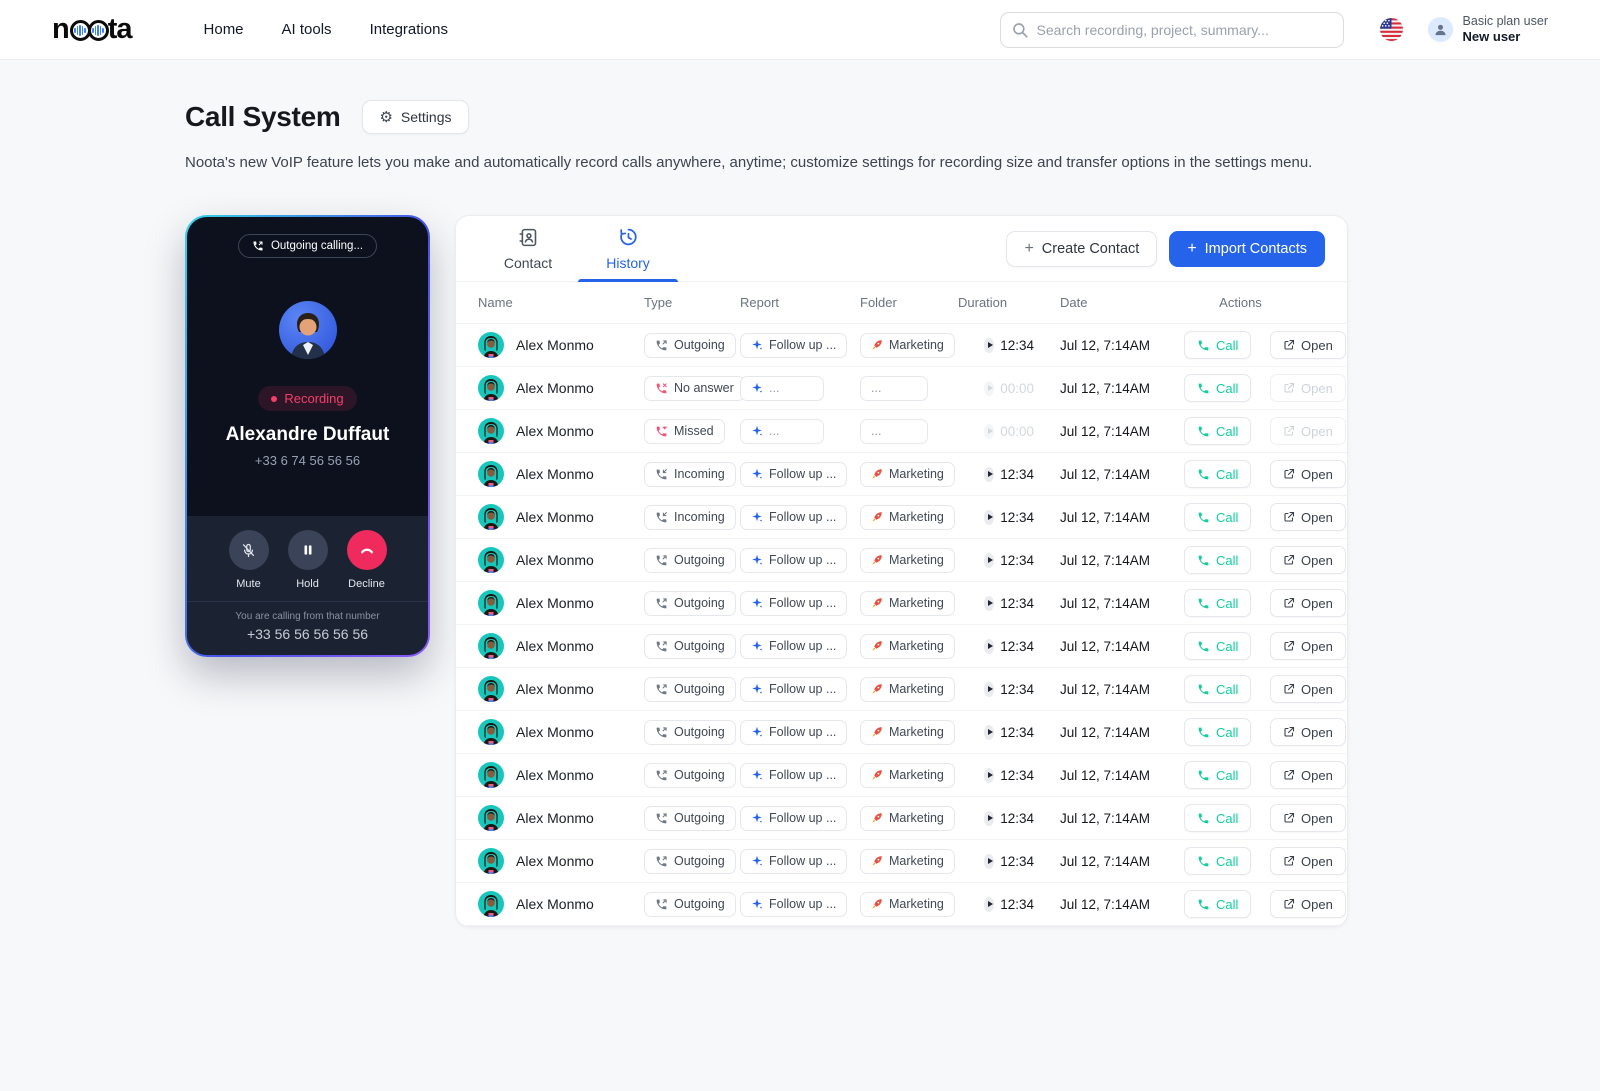 The width and height of the screenshot is (1600, 1091). I want to click on hold-button: Hold, so click(307, 560).